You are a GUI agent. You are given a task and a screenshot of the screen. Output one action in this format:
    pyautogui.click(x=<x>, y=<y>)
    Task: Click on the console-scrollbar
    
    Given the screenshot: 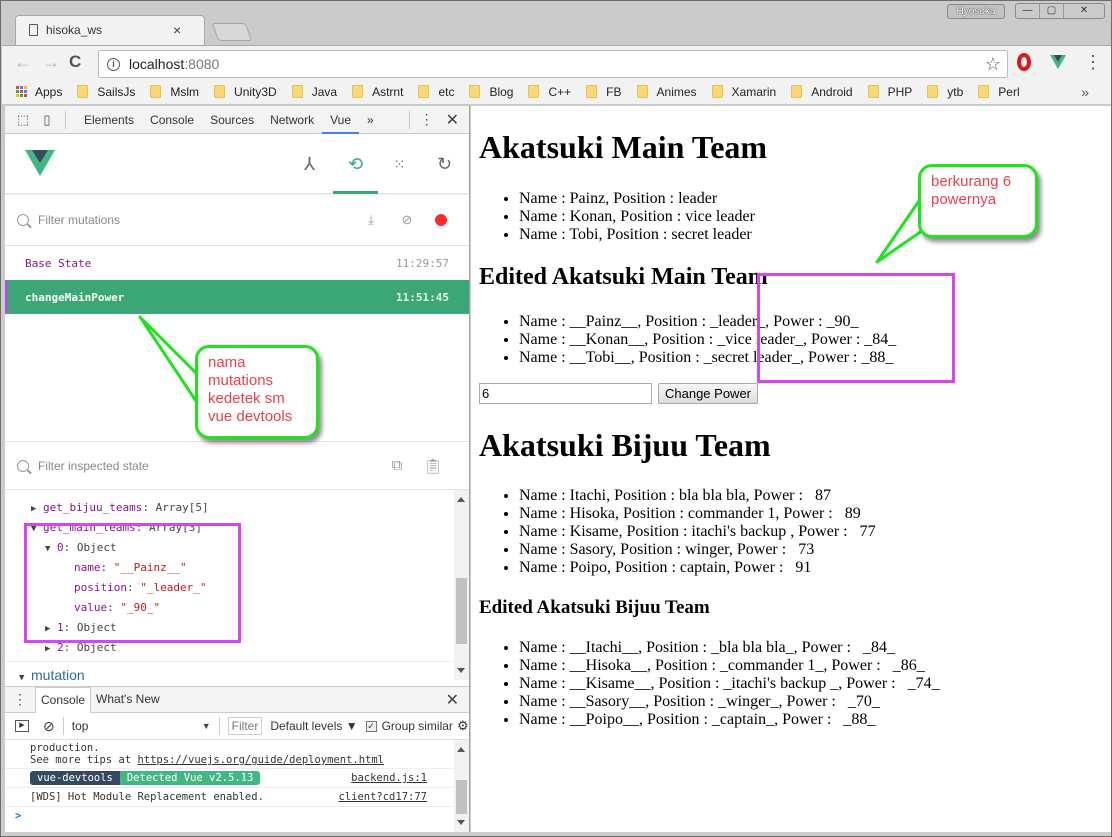 What is the action you would take?
    pyautogui.click(x=461, y=786)
    